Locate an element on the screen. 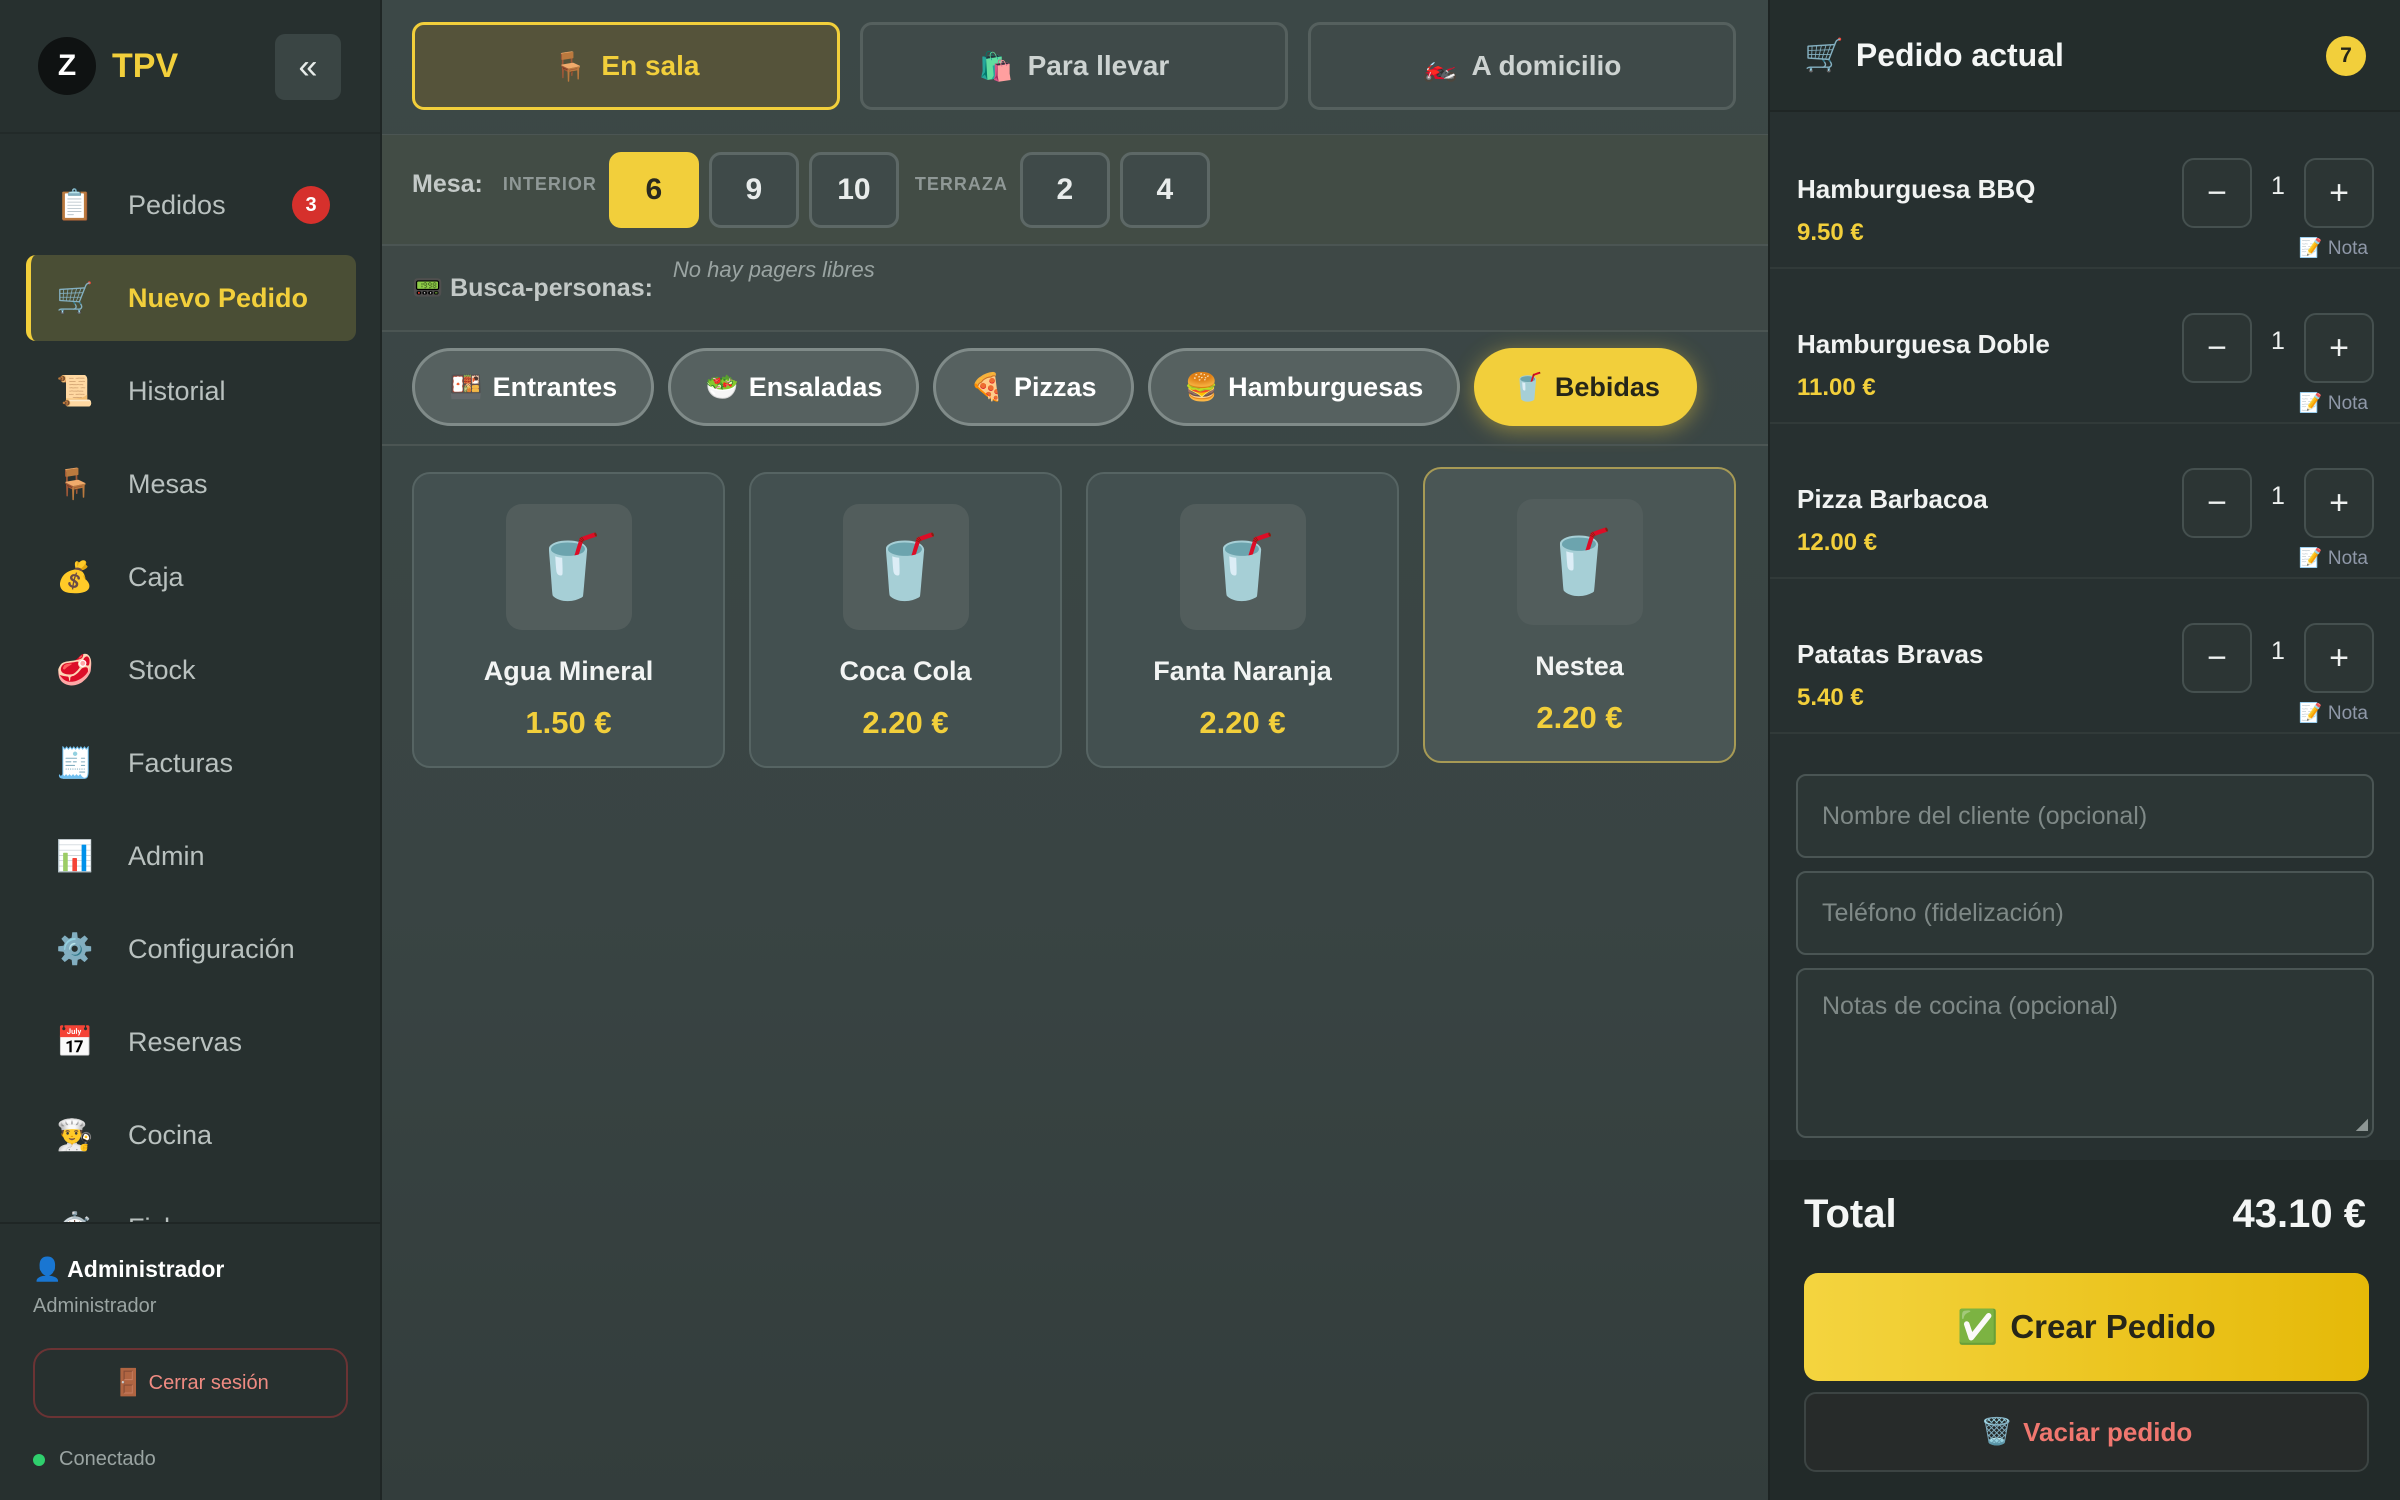 Image resolution: width=2400 pixels, height=1500 pixels. category-pizzas: 🍕 Pizzas is located at coordinates (1033, 387).